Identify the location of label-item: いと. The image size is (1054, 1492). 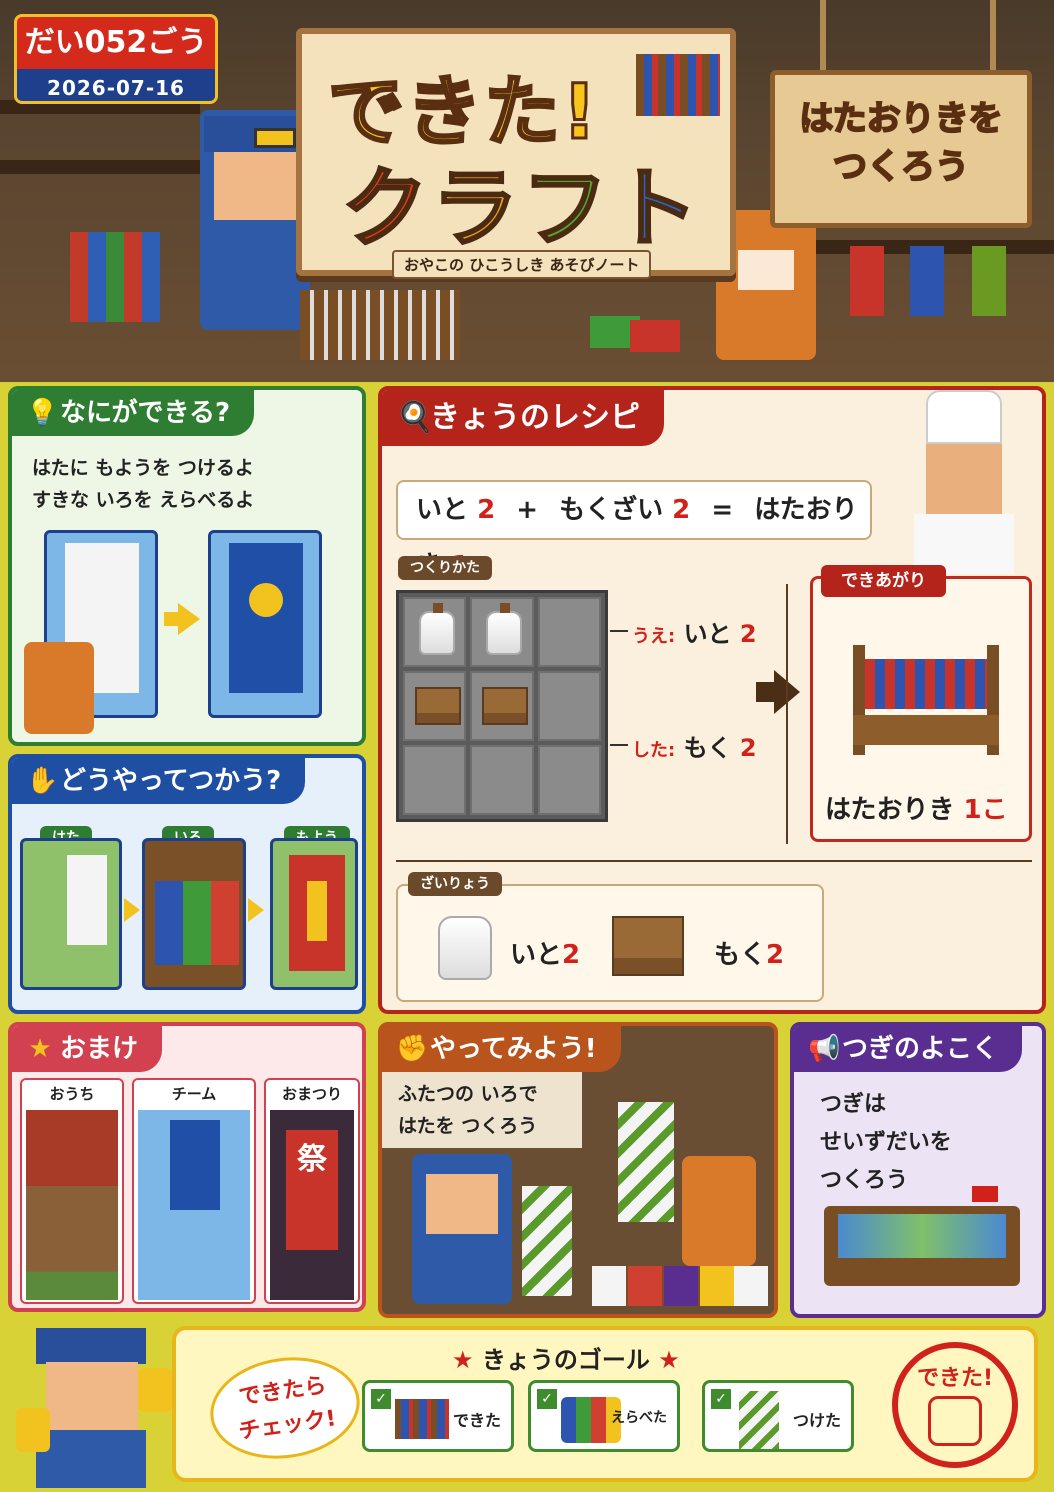
(707, 634).